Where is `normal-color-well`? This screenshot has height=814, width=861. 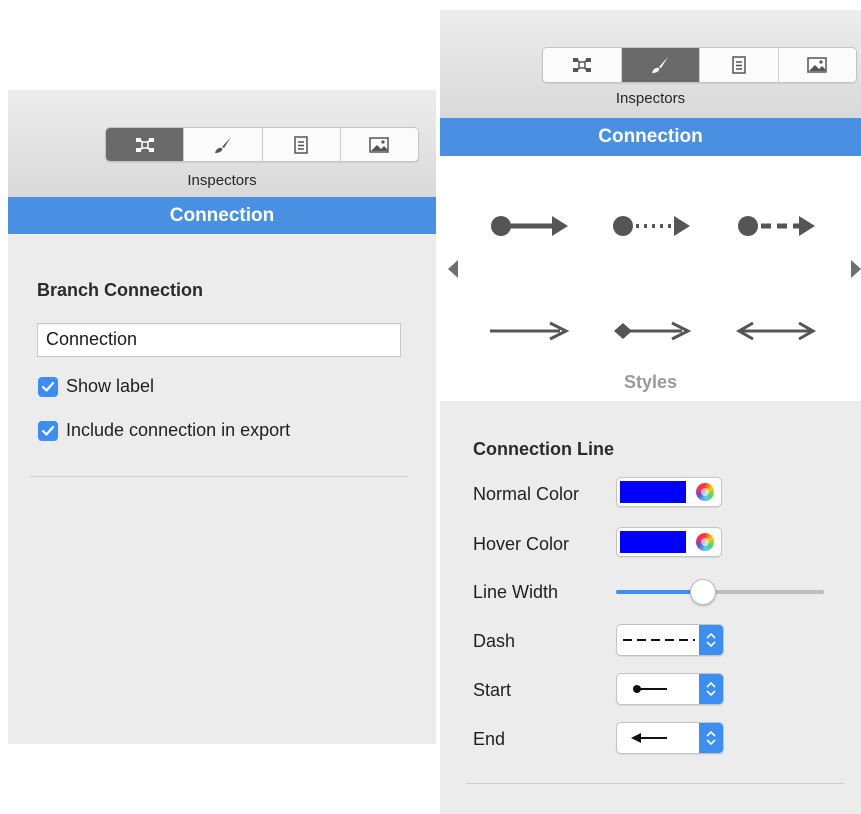 normal-color-well is located at coordinates (669, 492).